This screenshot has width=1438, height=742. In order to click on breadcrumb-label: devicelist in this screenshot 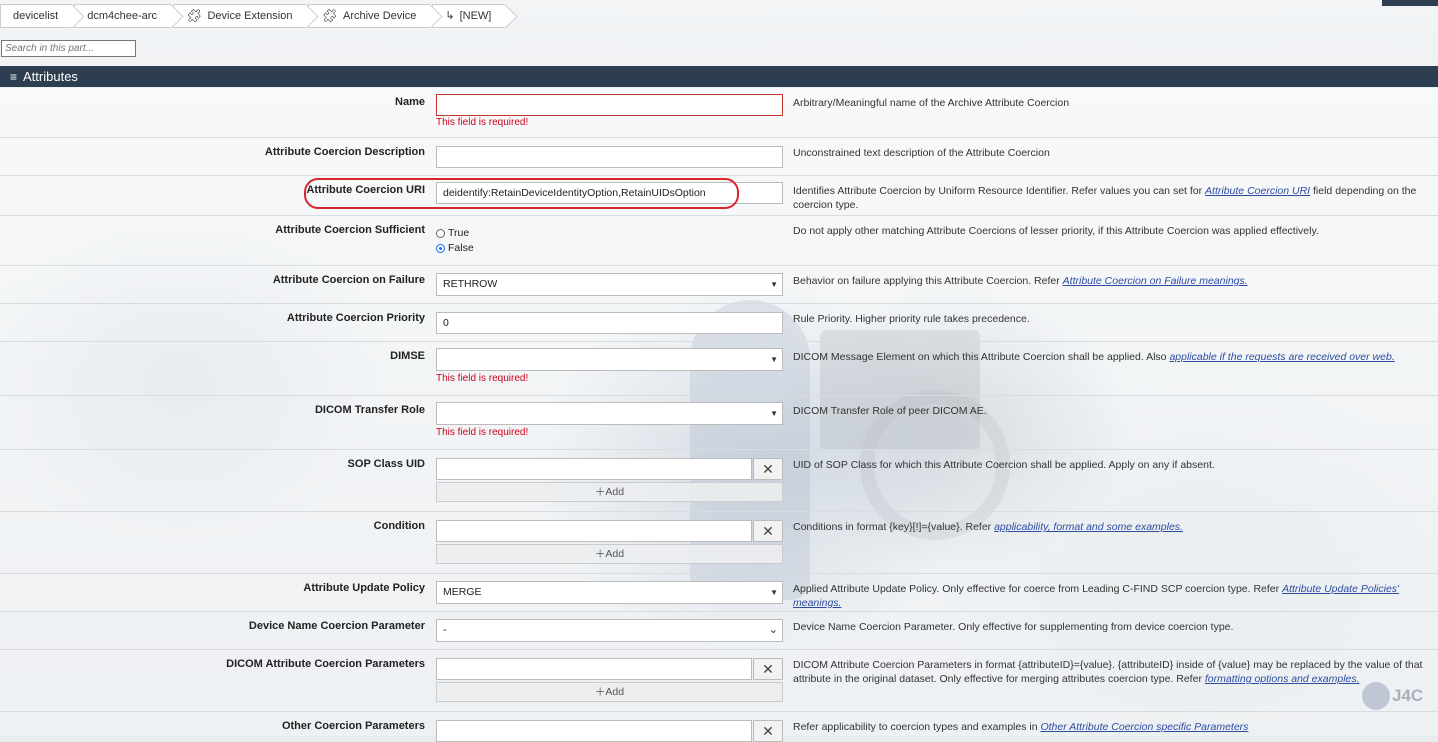, I will do `click(36, 16)`.